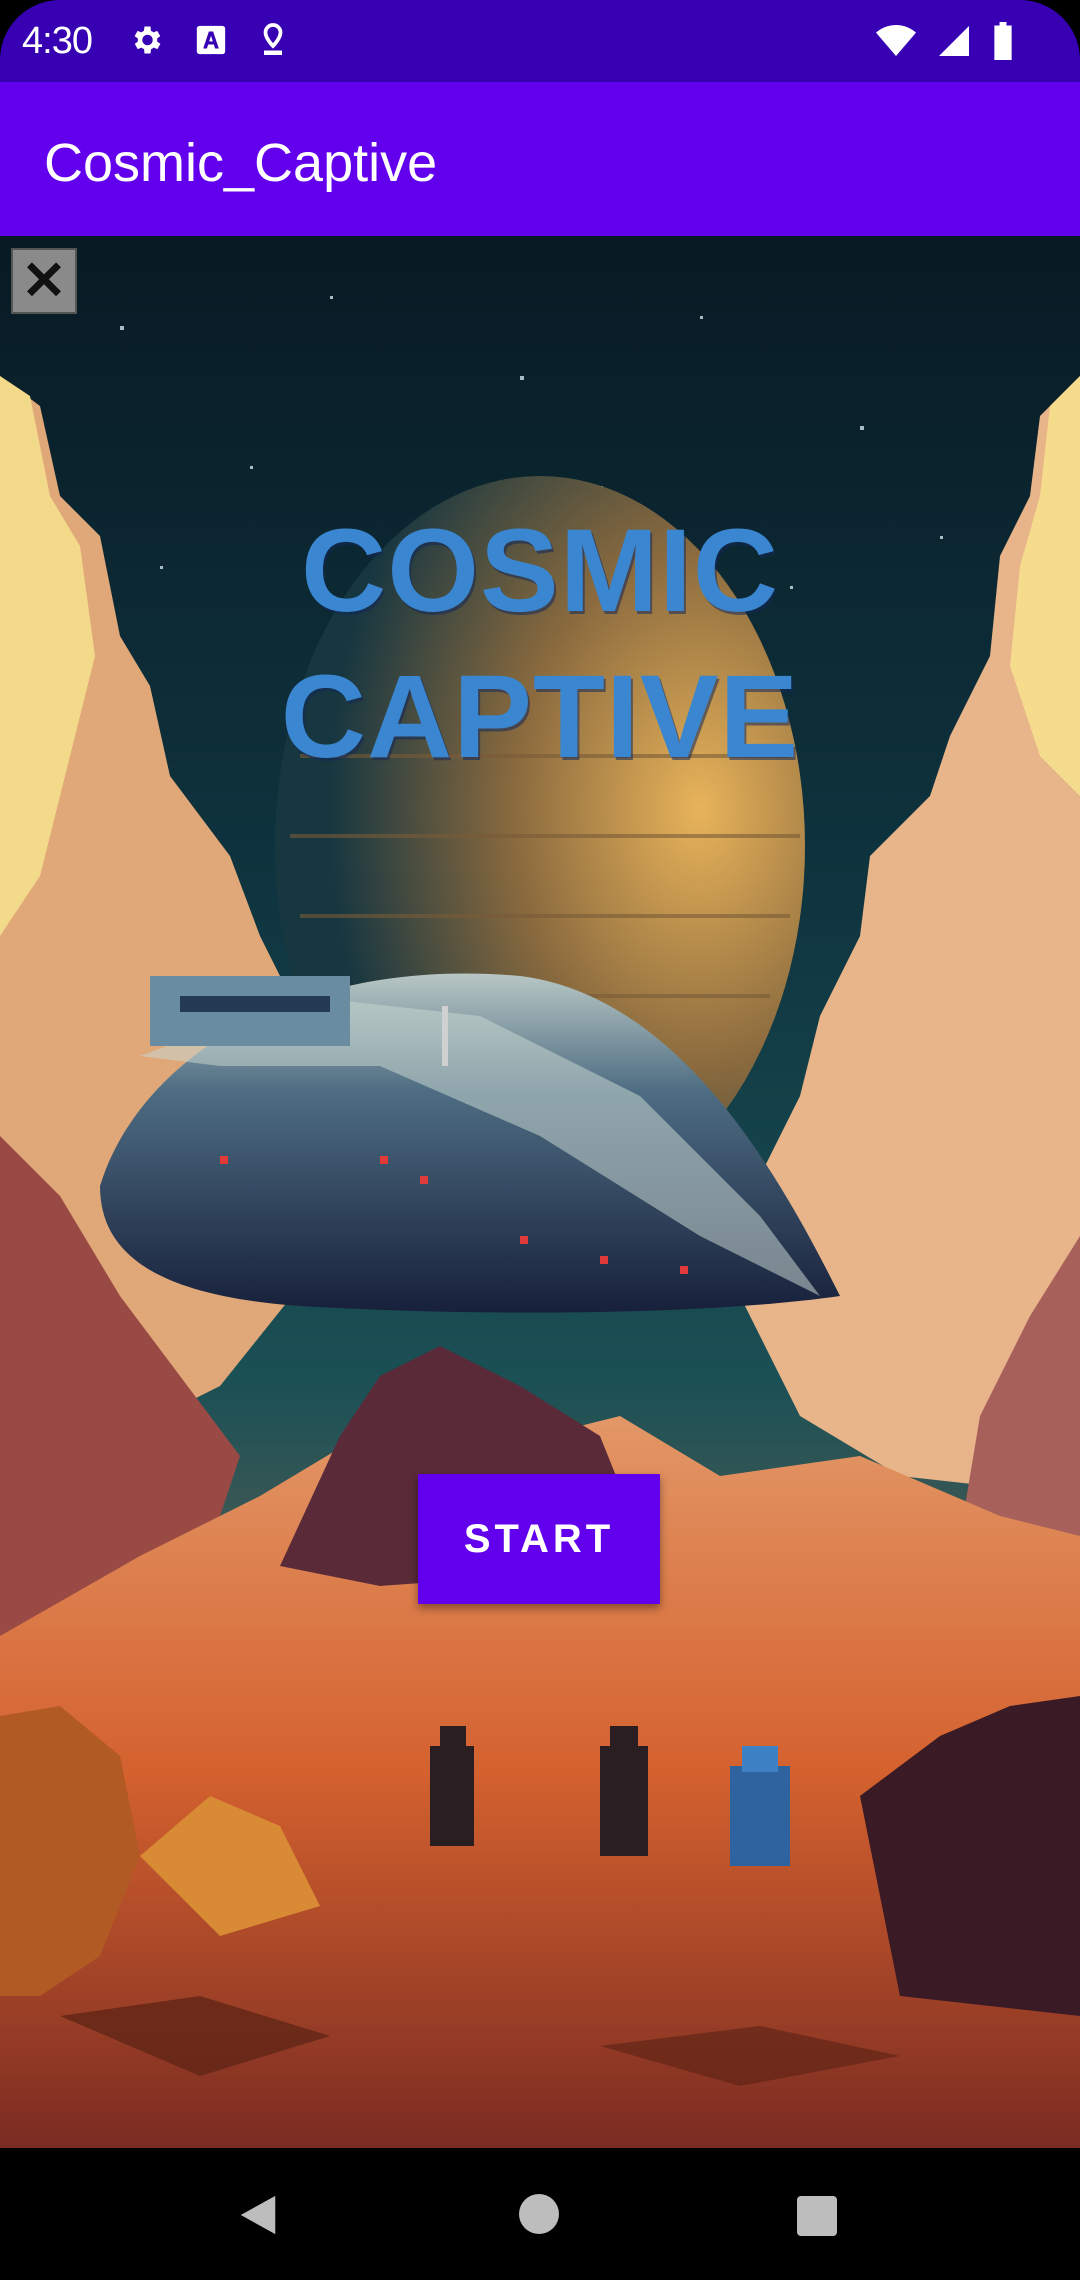 The height and width of the screenshot is (2280, 1080). Describe the element at coordinates (896, 40) in the screenshot. I see `wifi-icon` at that location.